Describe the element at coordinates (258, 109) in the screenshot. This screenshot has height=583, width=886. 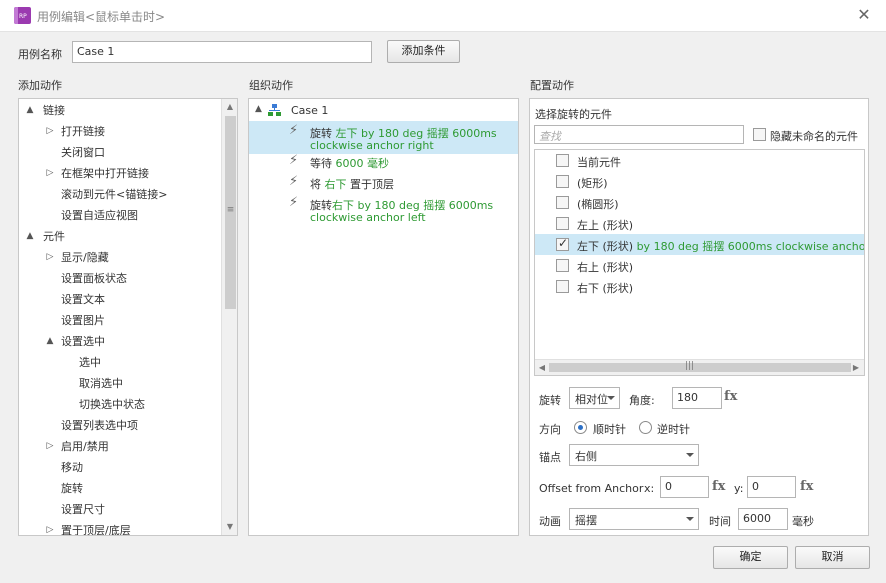
I see `collapse-icon: ▲` at that location.